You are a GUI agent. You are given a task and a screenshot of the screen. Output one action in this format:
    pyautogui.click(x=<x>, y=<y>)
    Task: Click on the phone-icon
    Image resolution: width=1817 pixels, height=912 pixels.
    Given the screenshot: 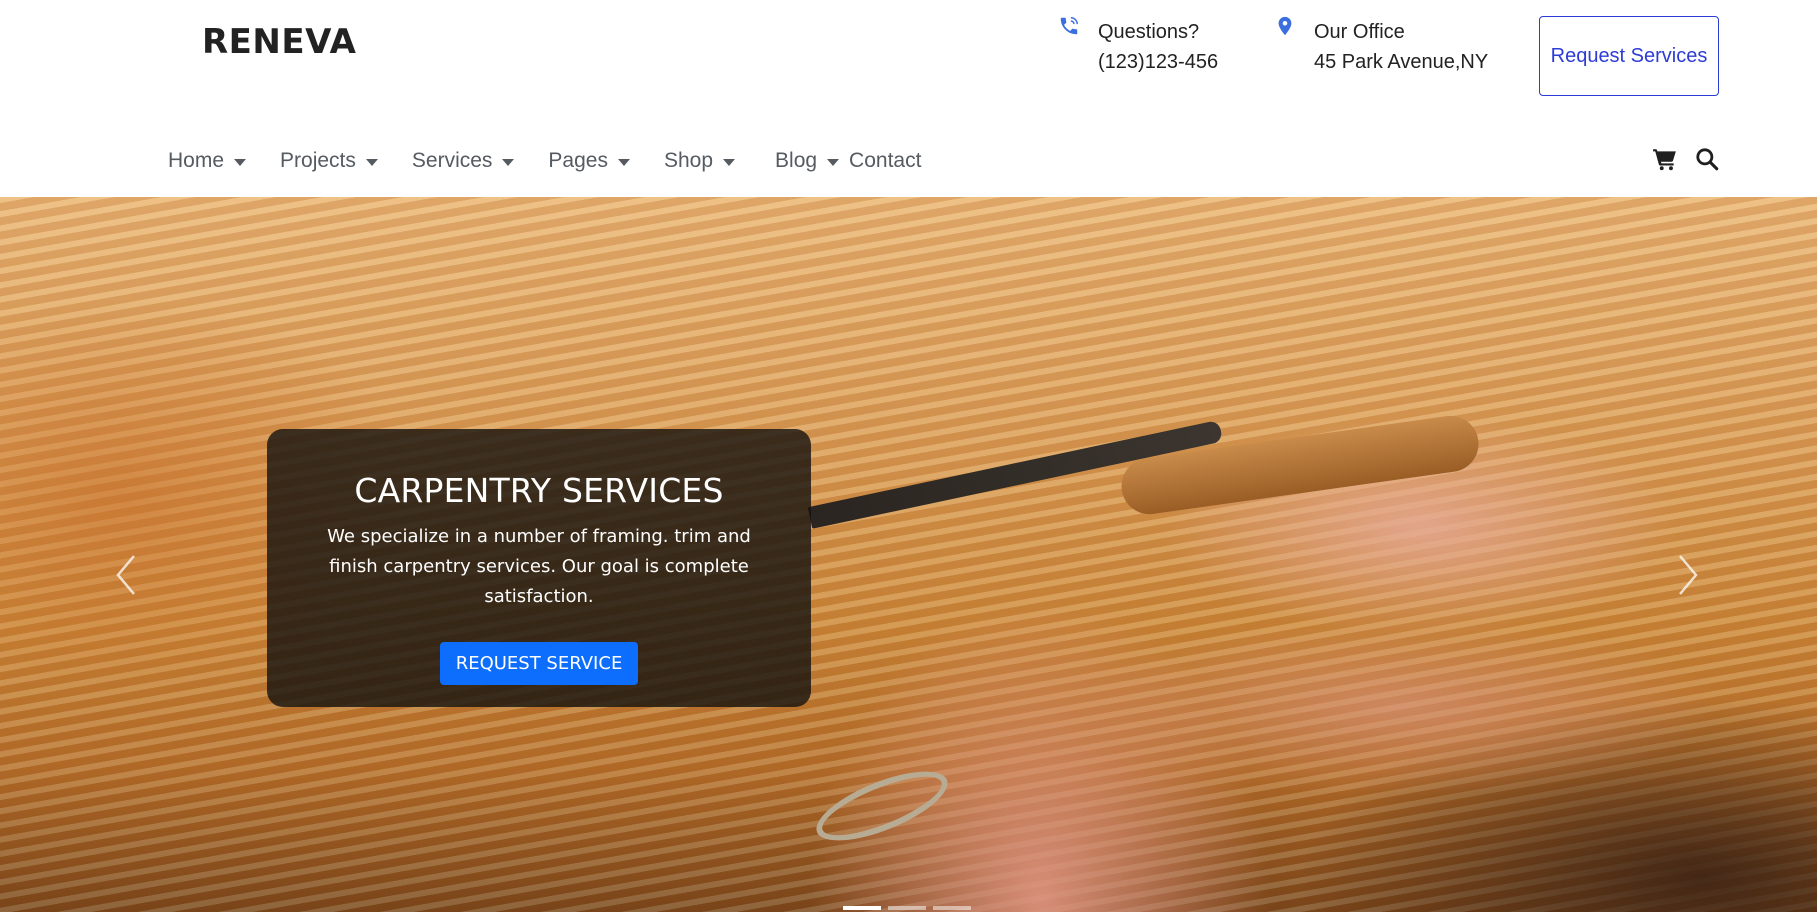 What is the action you would take?
    pyautogui.click(x=1069, y=26)
    